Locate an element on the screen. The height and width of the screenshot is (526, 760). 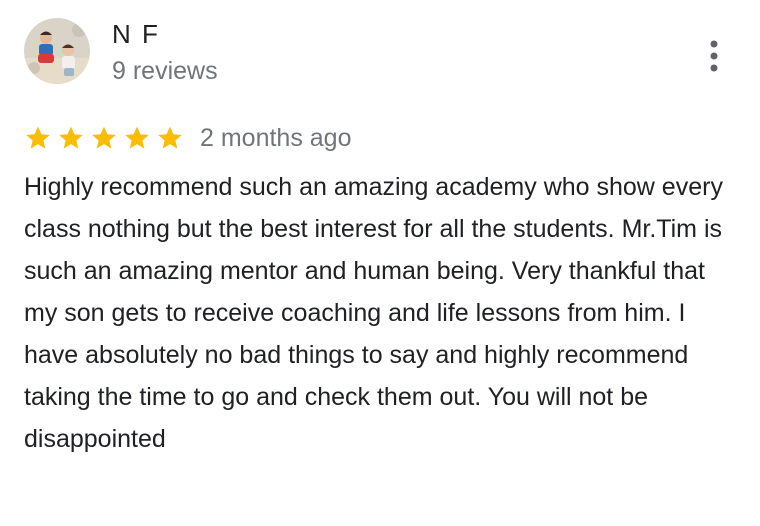
rating-row: 2 months ago is located at coordinates (188, 138).